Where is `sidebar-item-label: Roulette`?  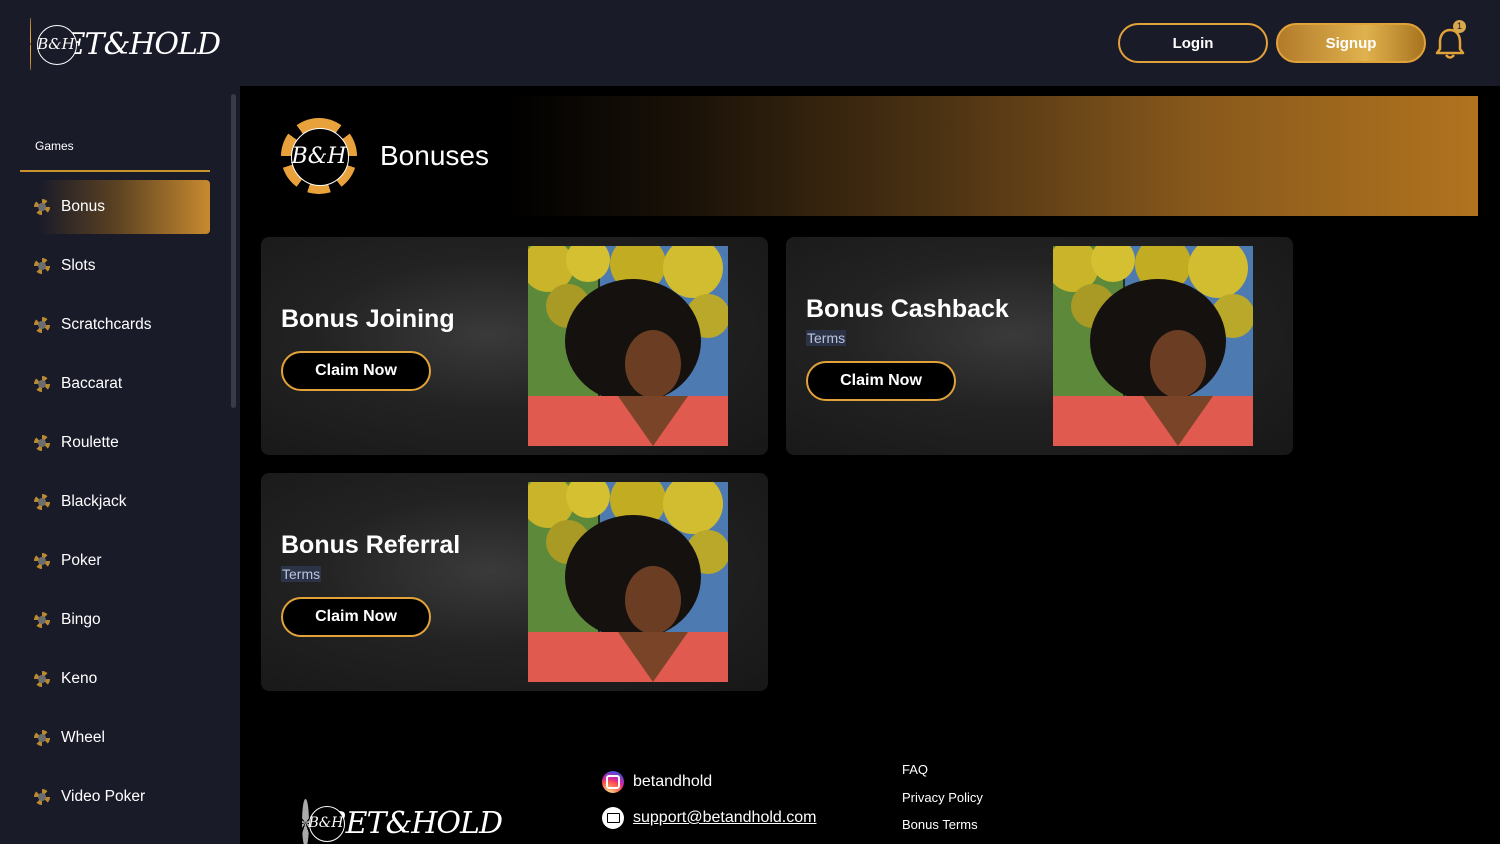 sidebar-item-label: Roulette is located at coordinates (90, 442).